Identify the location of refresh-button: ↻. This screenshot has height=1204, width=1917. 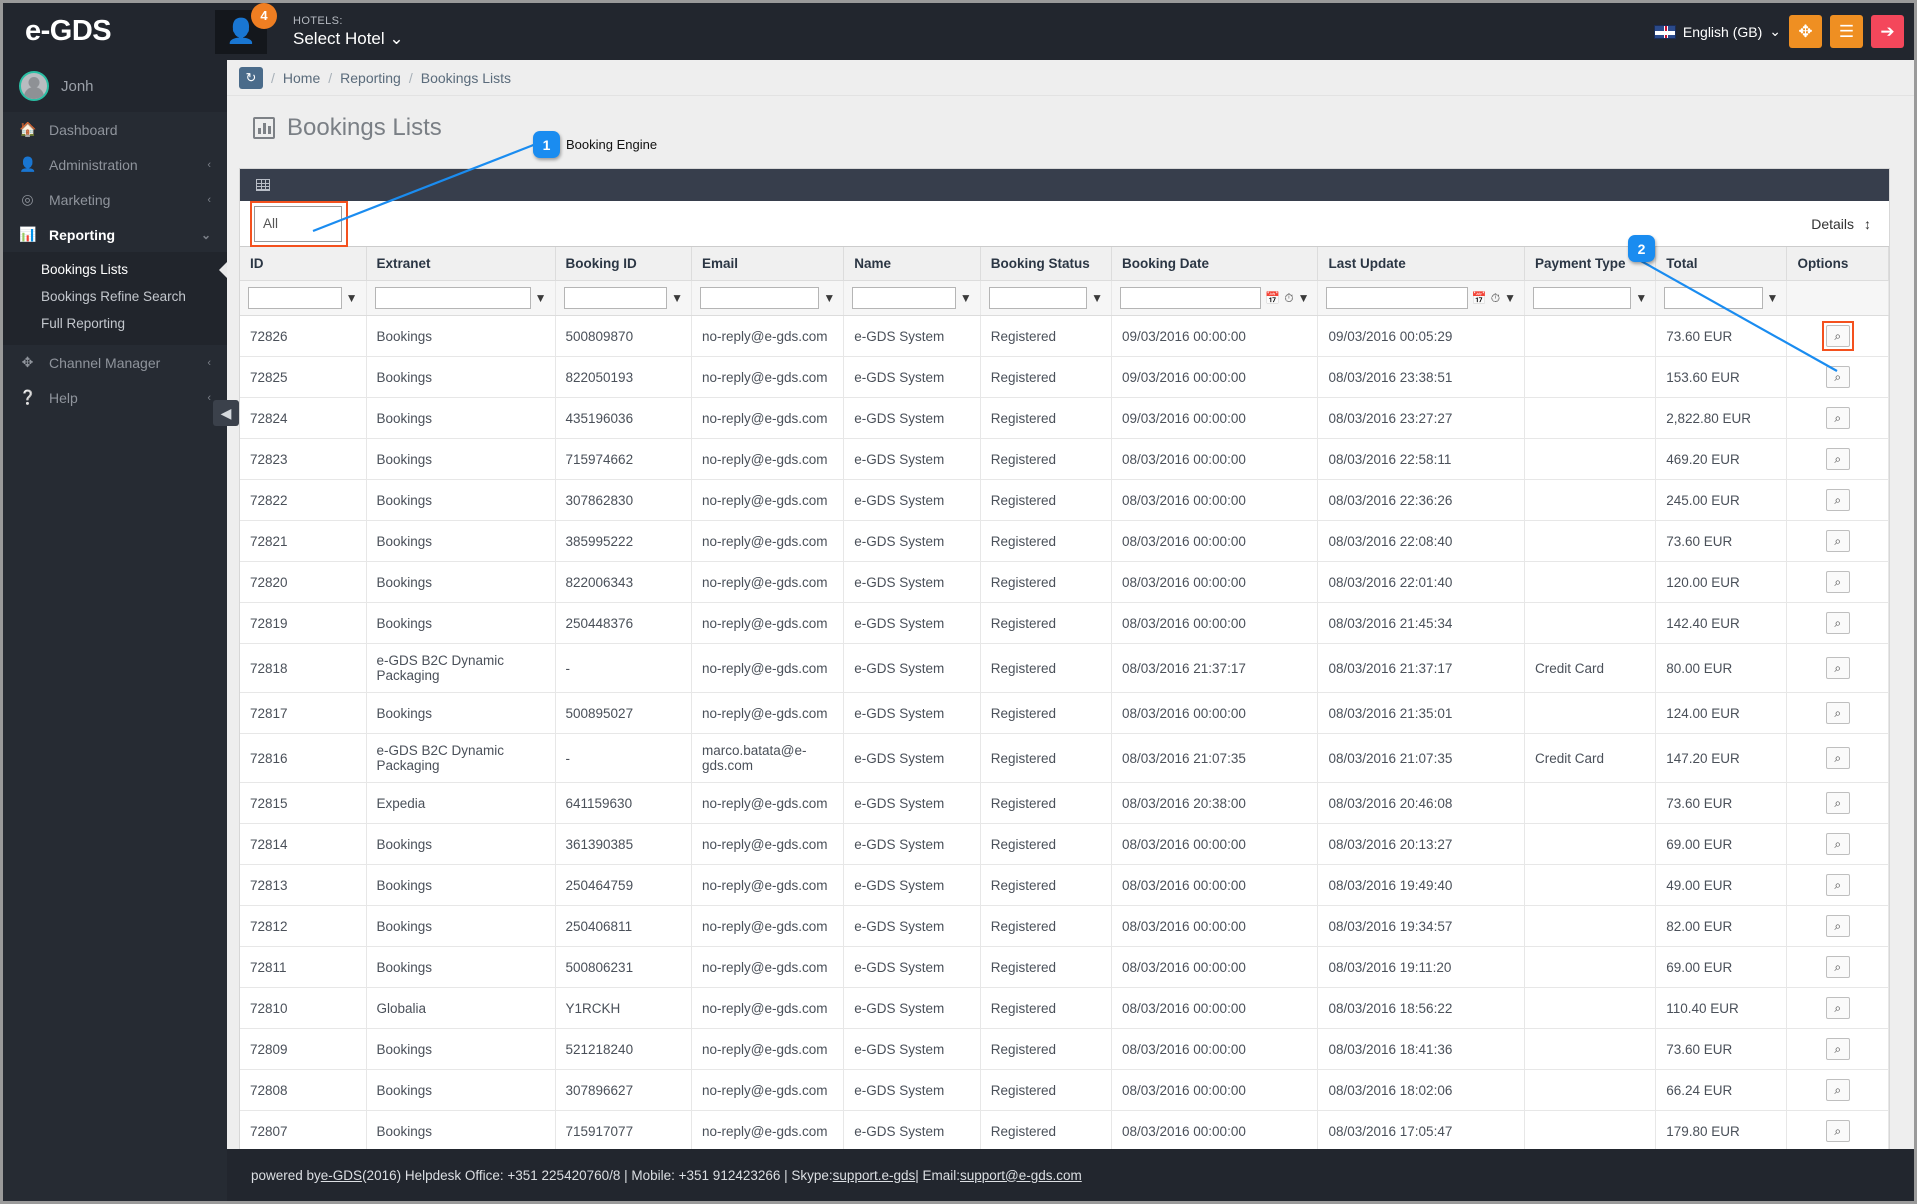
(251, 77).